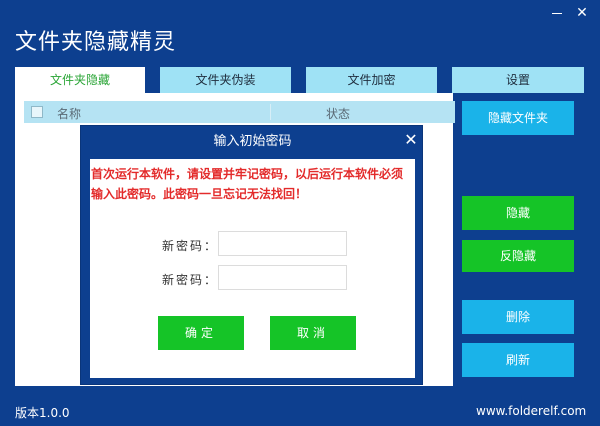  Describe the element at coordinates (518, 213) in the screenshot. I see `hide-button: 隐藏` at that location.